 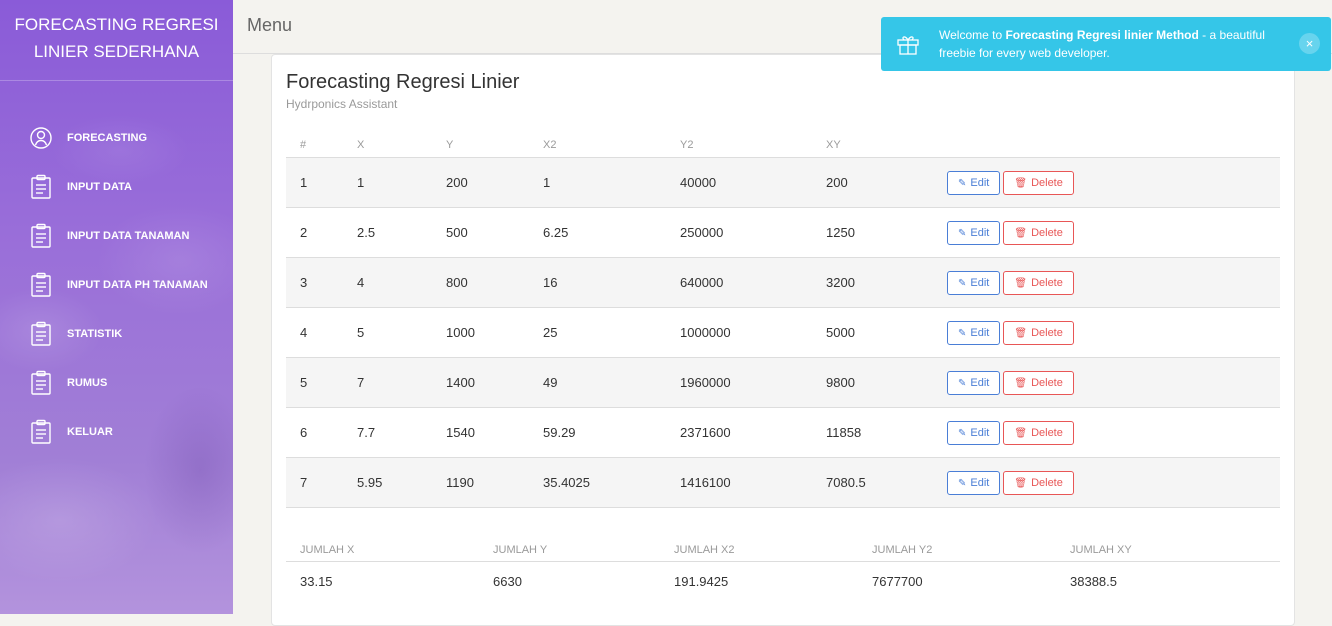 What do you see at coordinates (1168, 550) in the screenshot?
I see `summary-header: JUMLAH XY` at bounding box center [1168, 550].